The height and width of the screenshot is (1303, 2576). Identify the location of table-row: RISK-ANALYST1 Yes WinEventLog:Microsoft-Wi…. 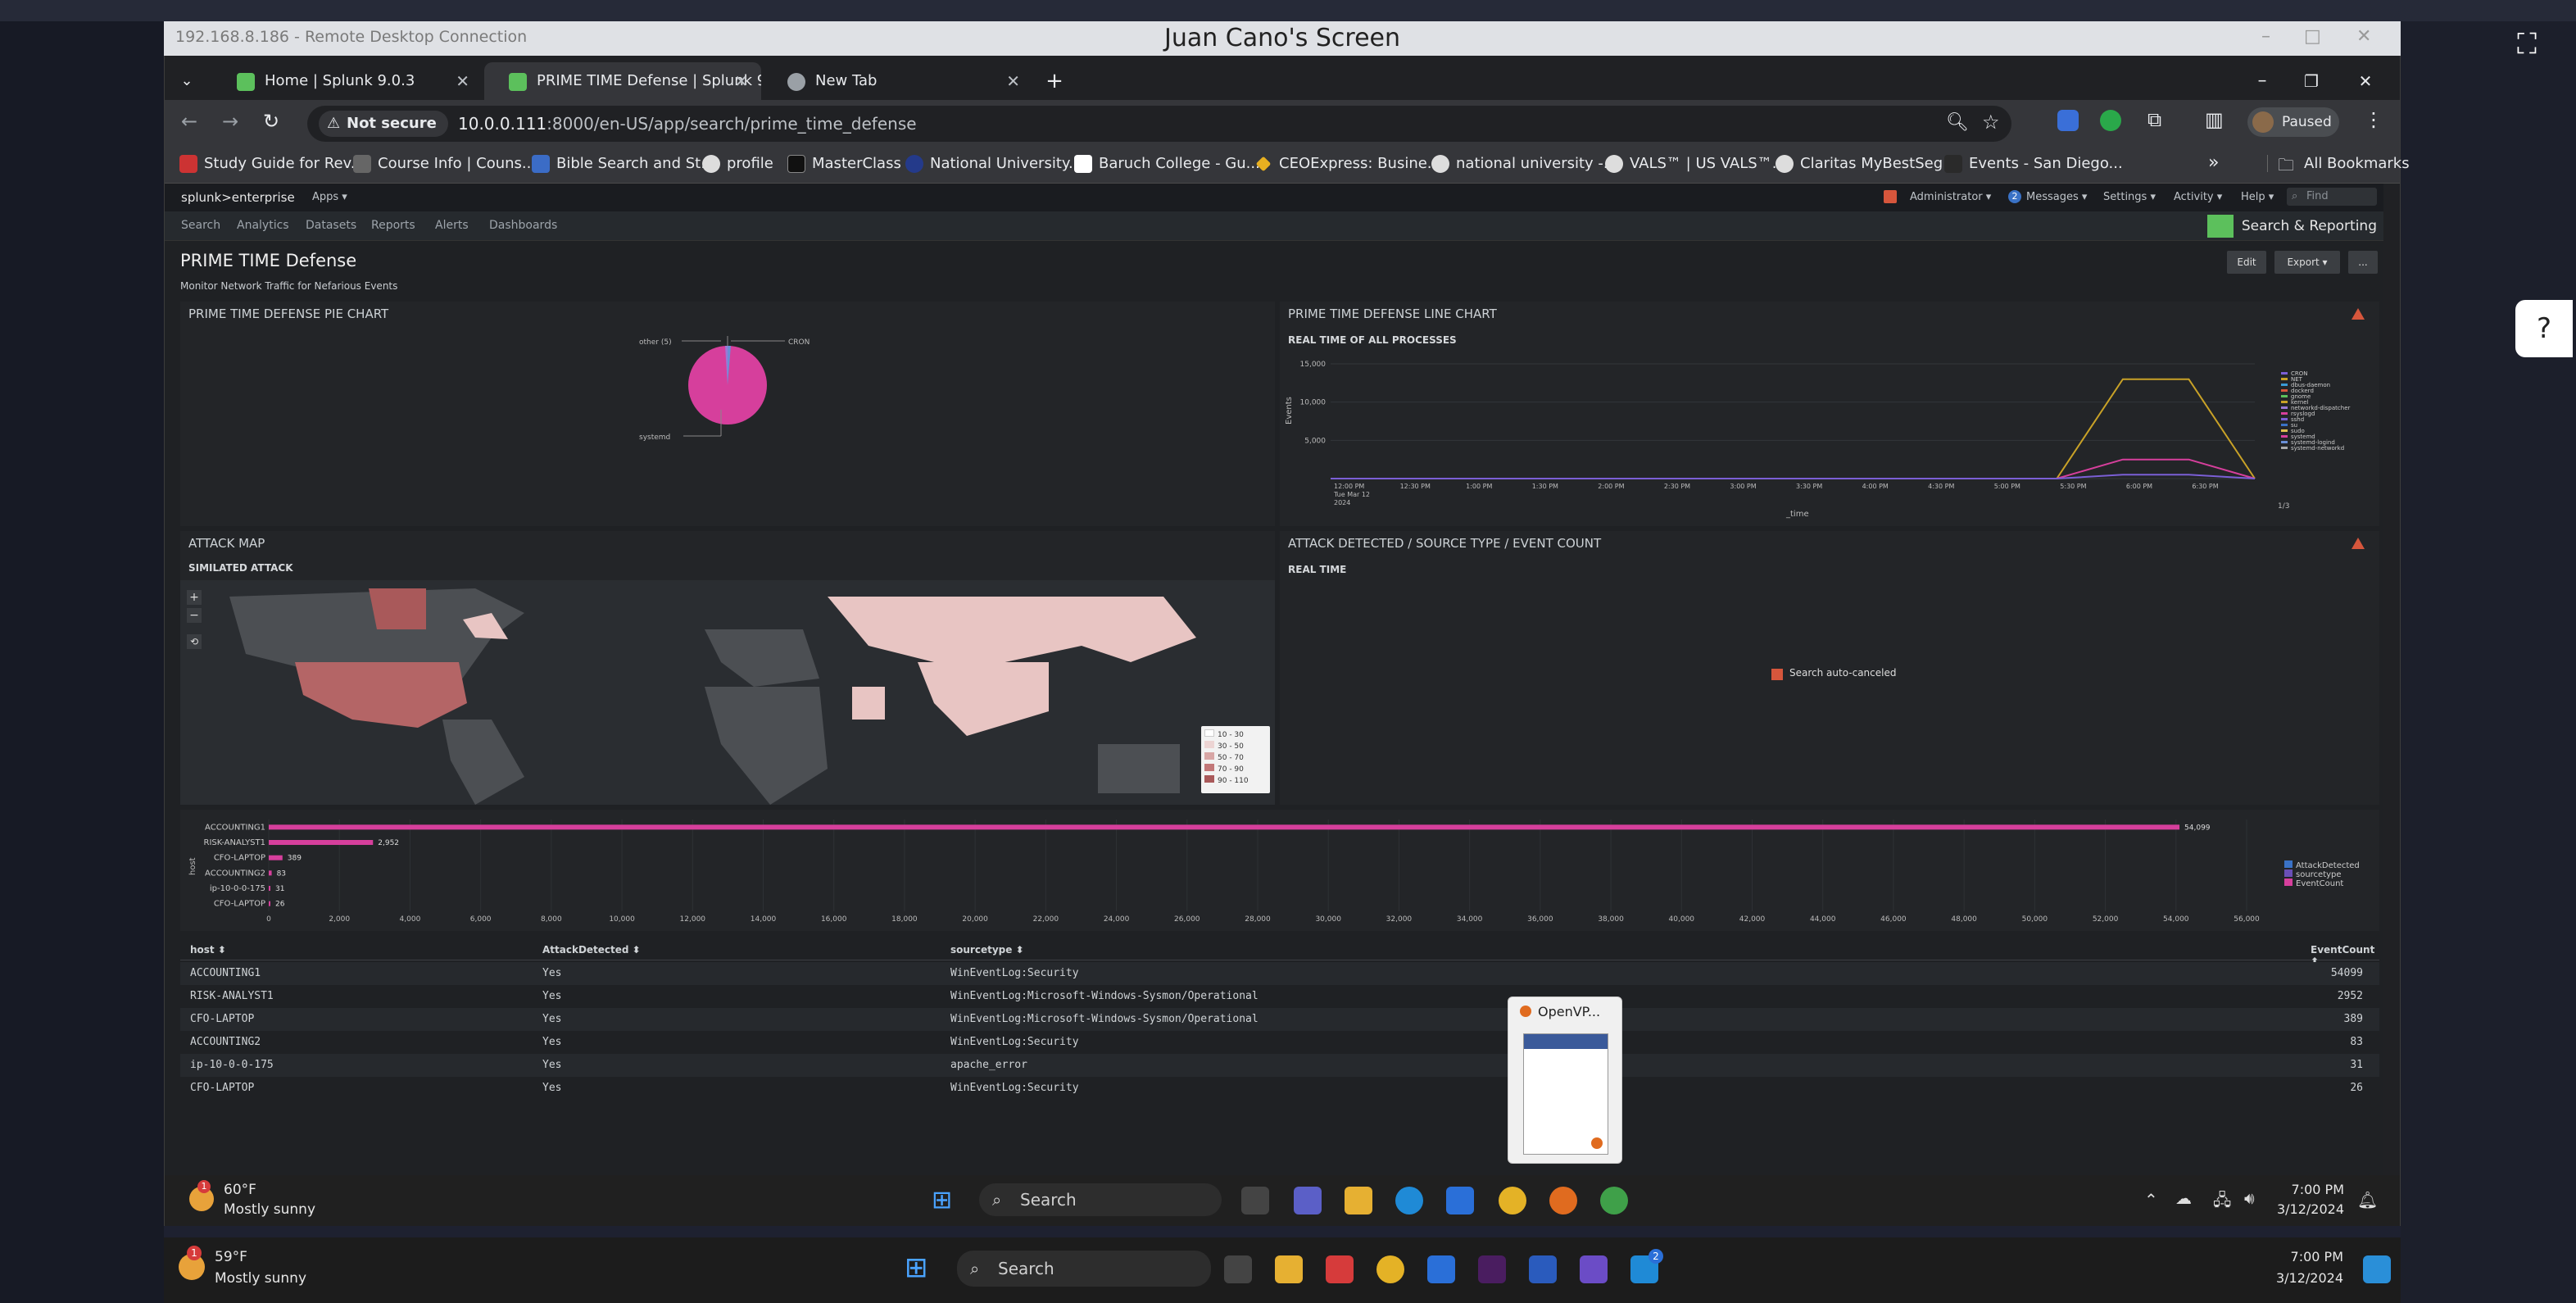
(1279, 997).